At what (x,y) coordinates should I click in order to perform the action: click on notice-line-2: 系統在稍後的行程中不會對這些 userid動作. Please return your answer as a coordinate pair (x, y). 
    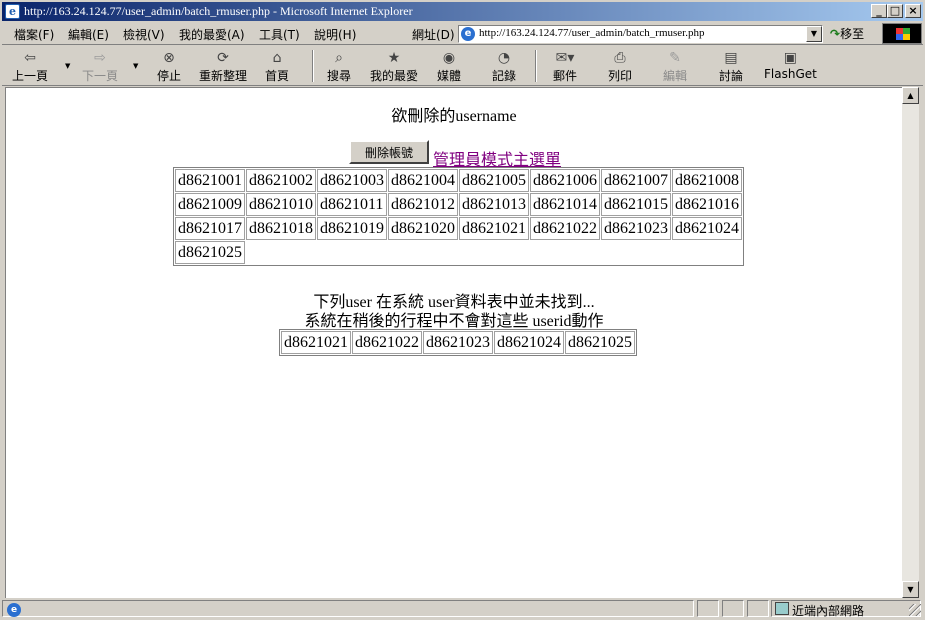
    Looking at the image, I should click on (454, 321).